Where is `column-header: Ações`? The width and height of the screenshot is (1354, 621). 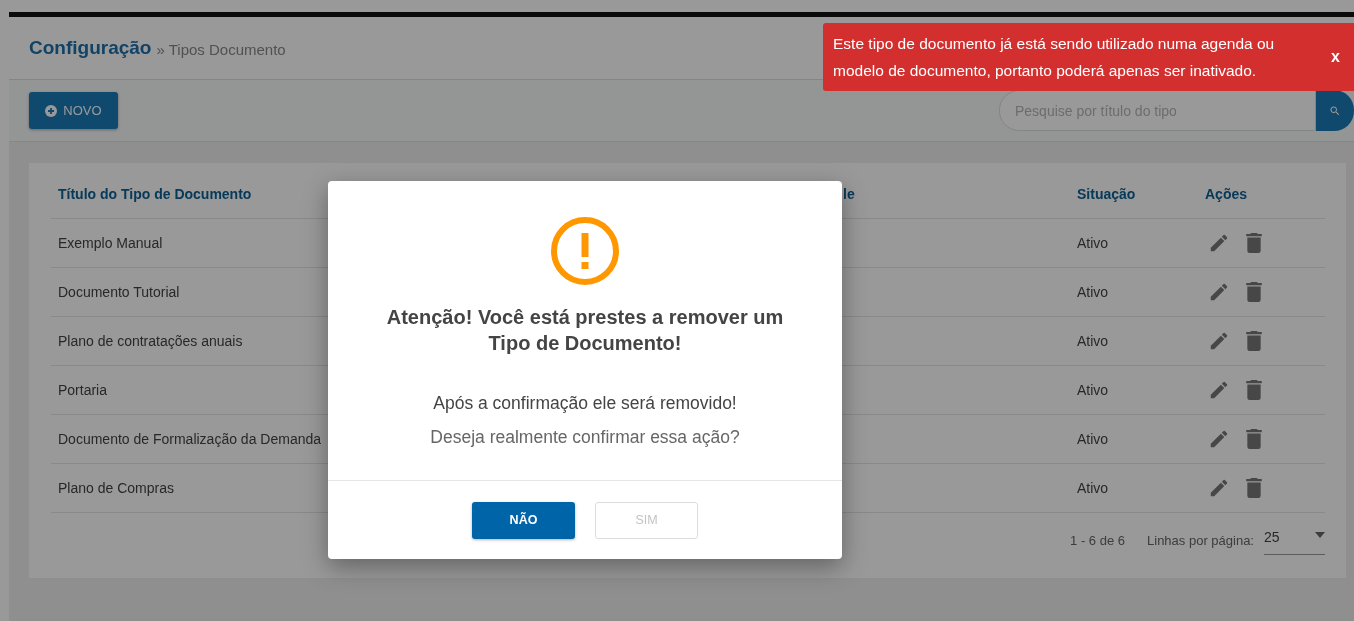
column-header: Ações is located at coordinates (1226, 194).